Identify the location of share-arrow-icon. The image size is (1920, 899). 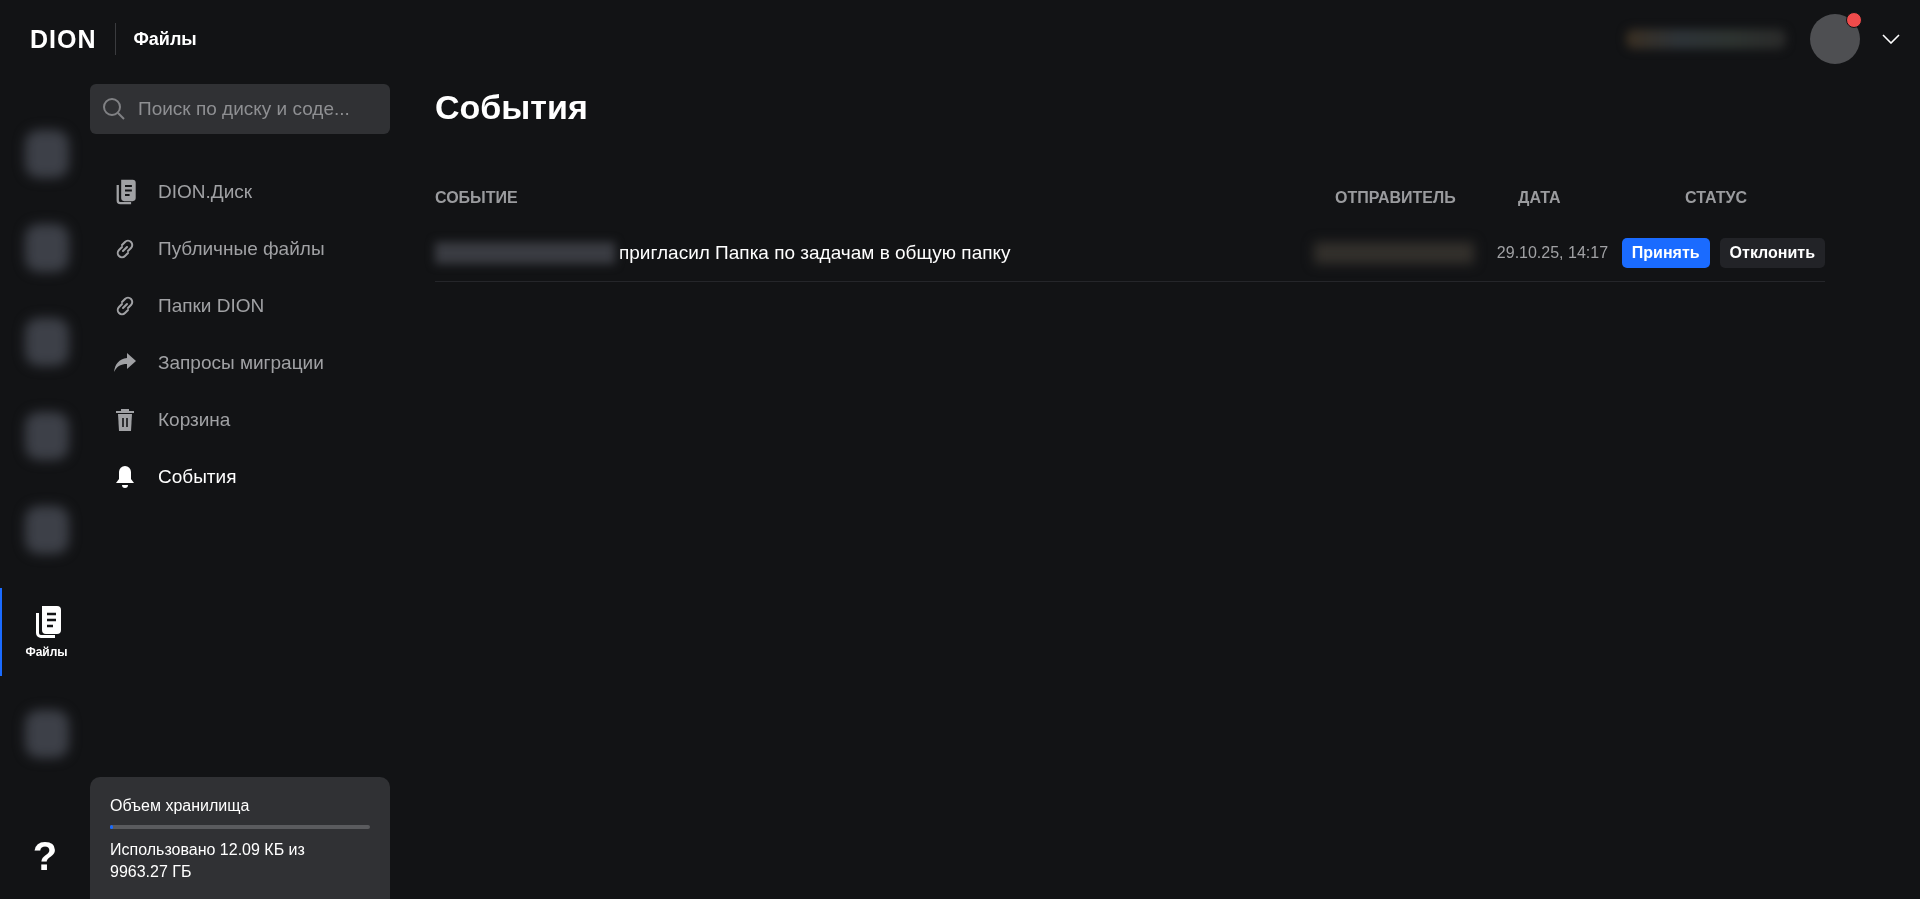
(125, 363).